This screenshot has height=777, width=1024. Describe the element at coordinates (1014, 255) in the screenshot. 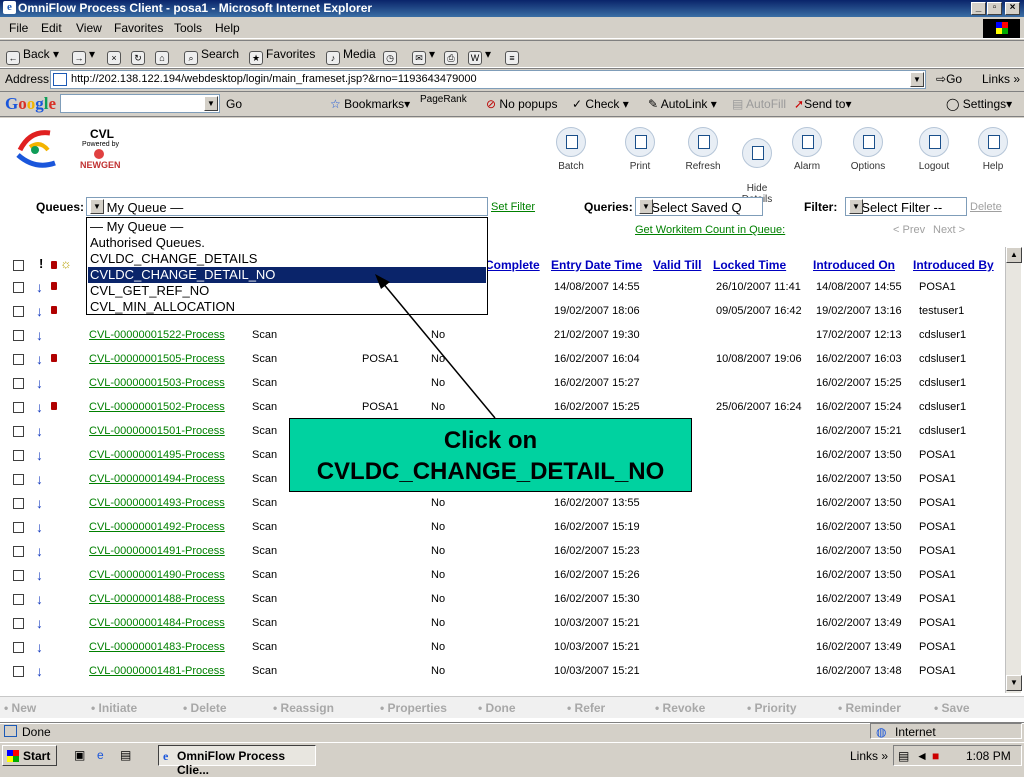

I see `scroll-up-button: ▲` at that location.